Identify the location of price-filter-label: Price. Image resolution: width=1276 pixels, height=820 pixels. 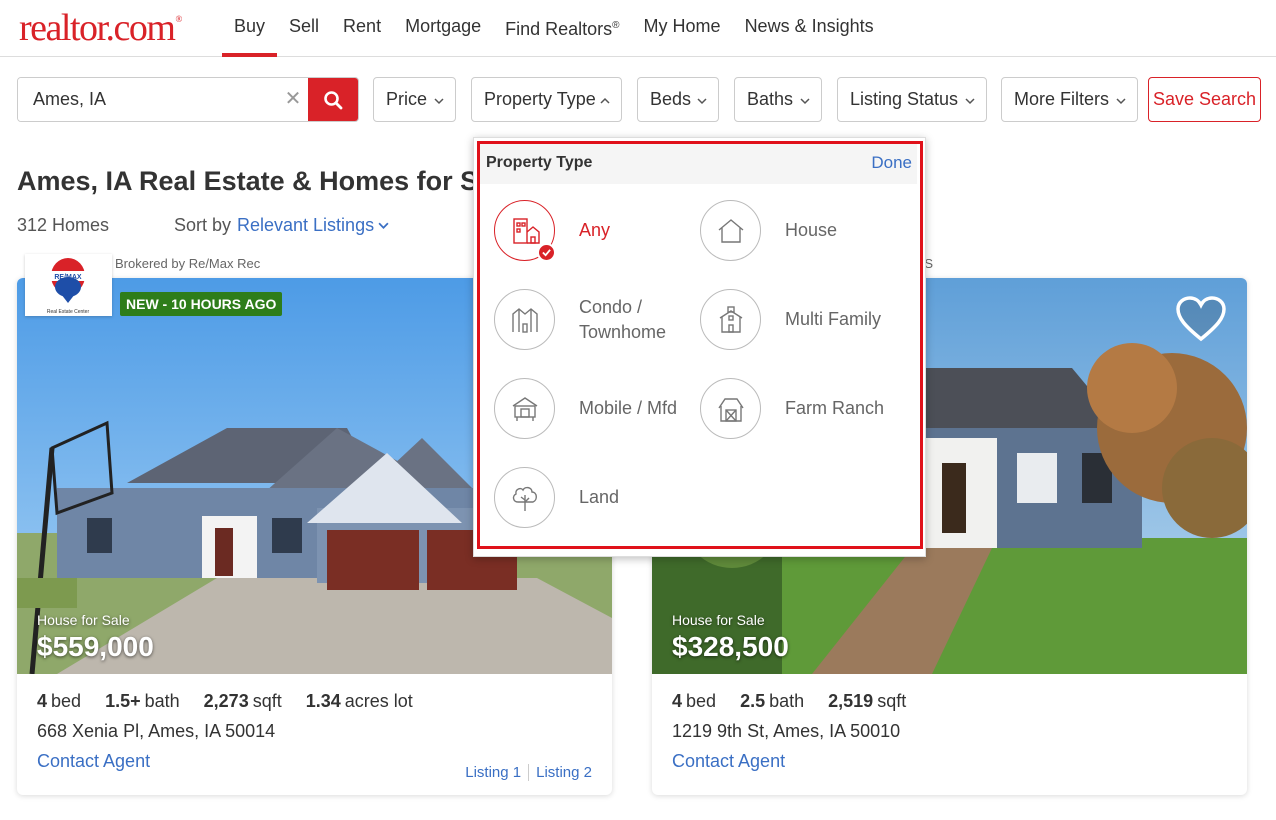
(407, 99).